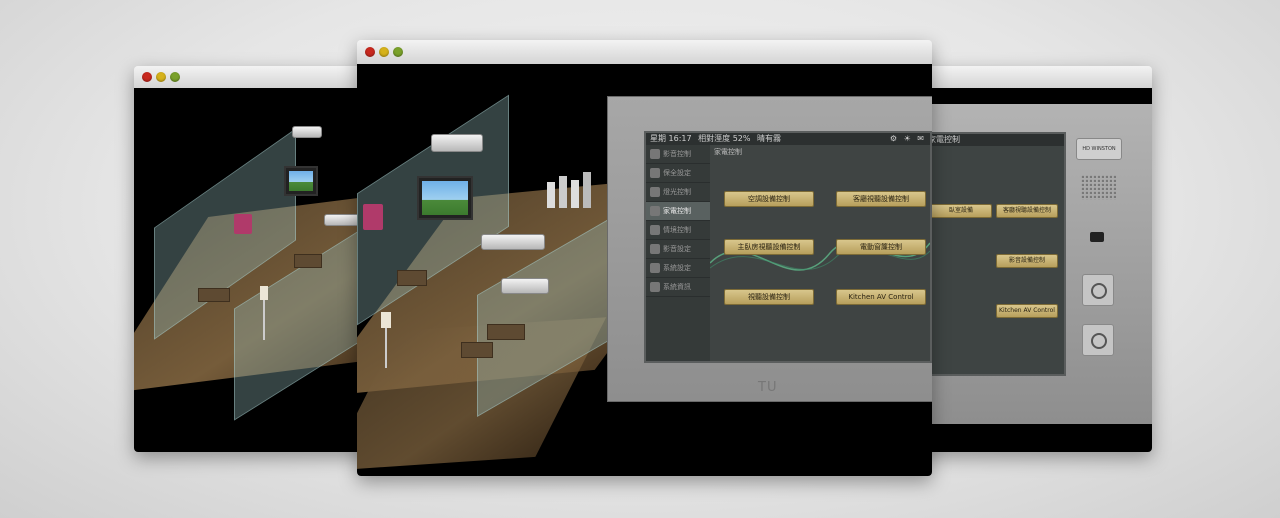  What do you see at coordinates (1099, 149) in the screenshot?
I see `brand-logo: HD WINSTON` at bounding box center [1099, 149].